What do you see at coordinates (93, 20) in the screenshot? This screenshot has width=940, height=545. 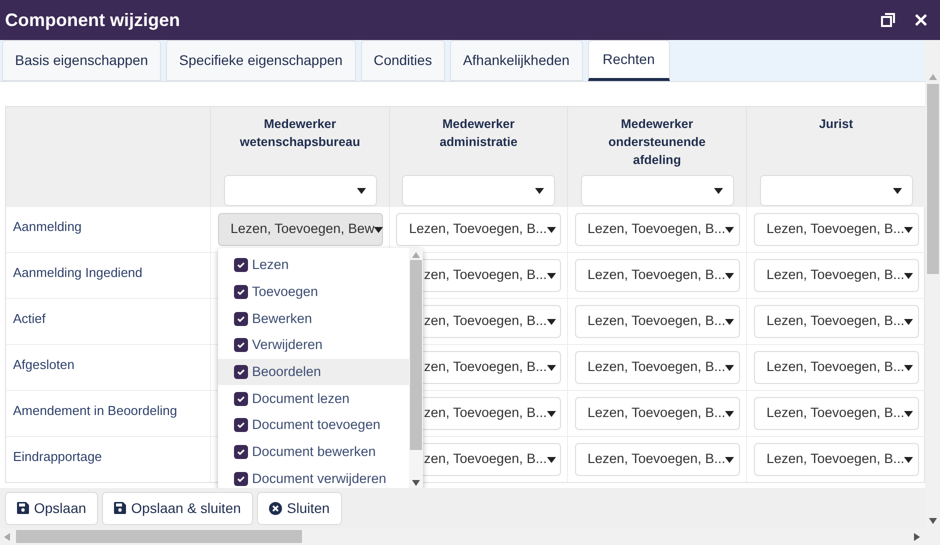 I see `window-title: Component wijzigen` at bounding box center [93, 20].